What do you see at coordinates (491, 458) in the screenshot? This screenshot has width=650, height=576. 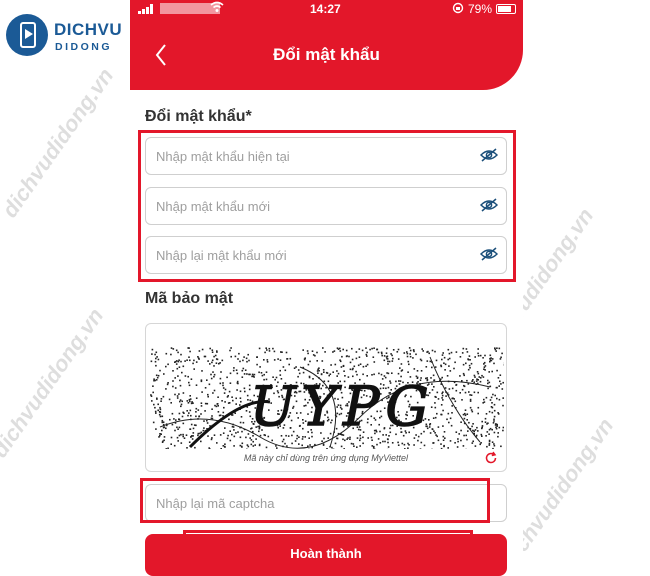 I see `refresh-icon` at bounding box center [491, 458].